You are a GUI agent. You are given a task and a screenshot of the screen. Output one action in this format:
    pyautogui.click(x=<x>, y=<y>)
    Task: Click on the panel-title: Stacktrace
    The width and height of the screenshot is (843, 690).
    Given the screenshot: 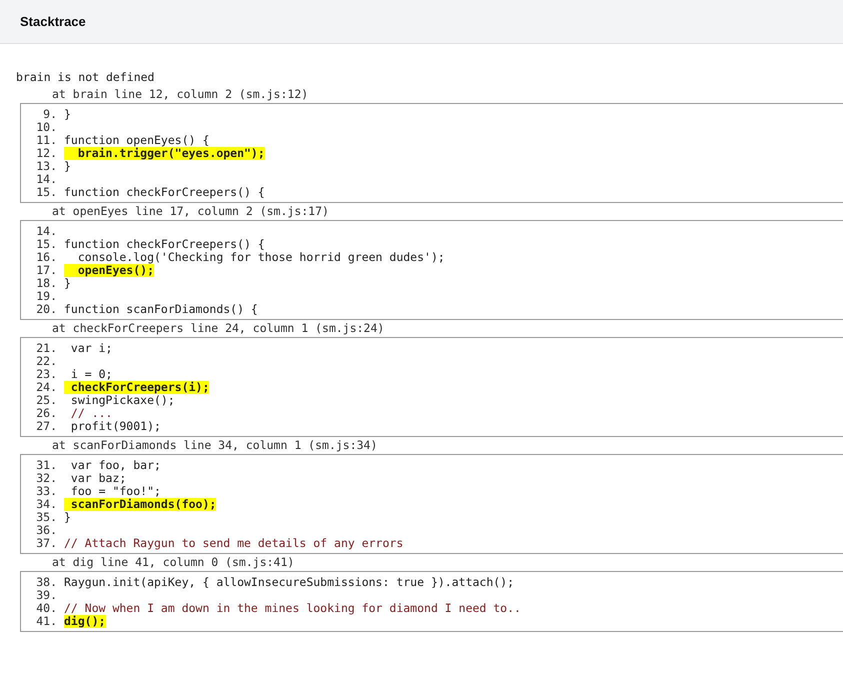 What is the action you would take?
    pyautogui.click(x=53, y=21)
    